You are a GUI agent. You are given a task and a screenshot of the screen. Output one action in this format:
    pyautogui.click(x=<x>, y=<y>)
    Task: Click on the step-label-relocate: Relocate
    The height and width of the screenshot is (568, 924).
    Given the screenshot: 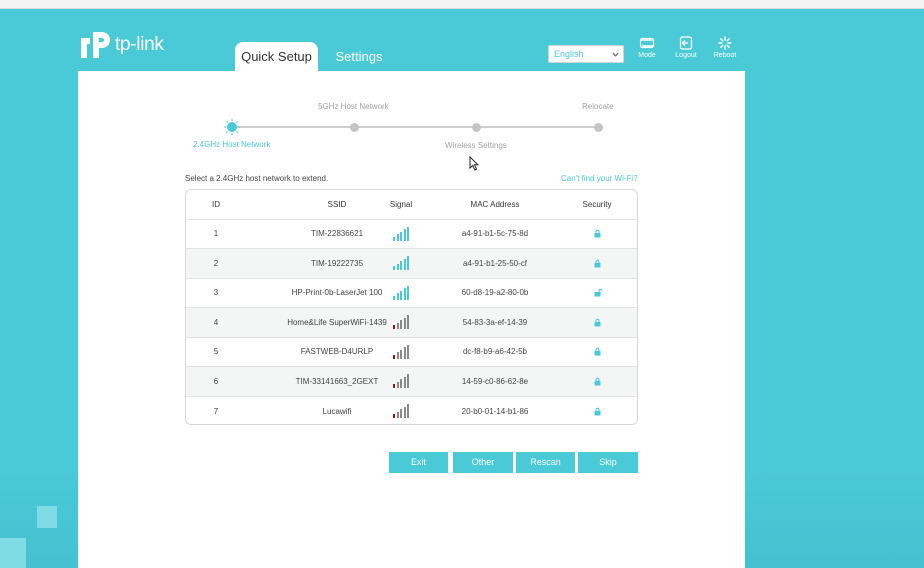 What is the action you would take?
    pyautogui.click(x=598, y=106)
    